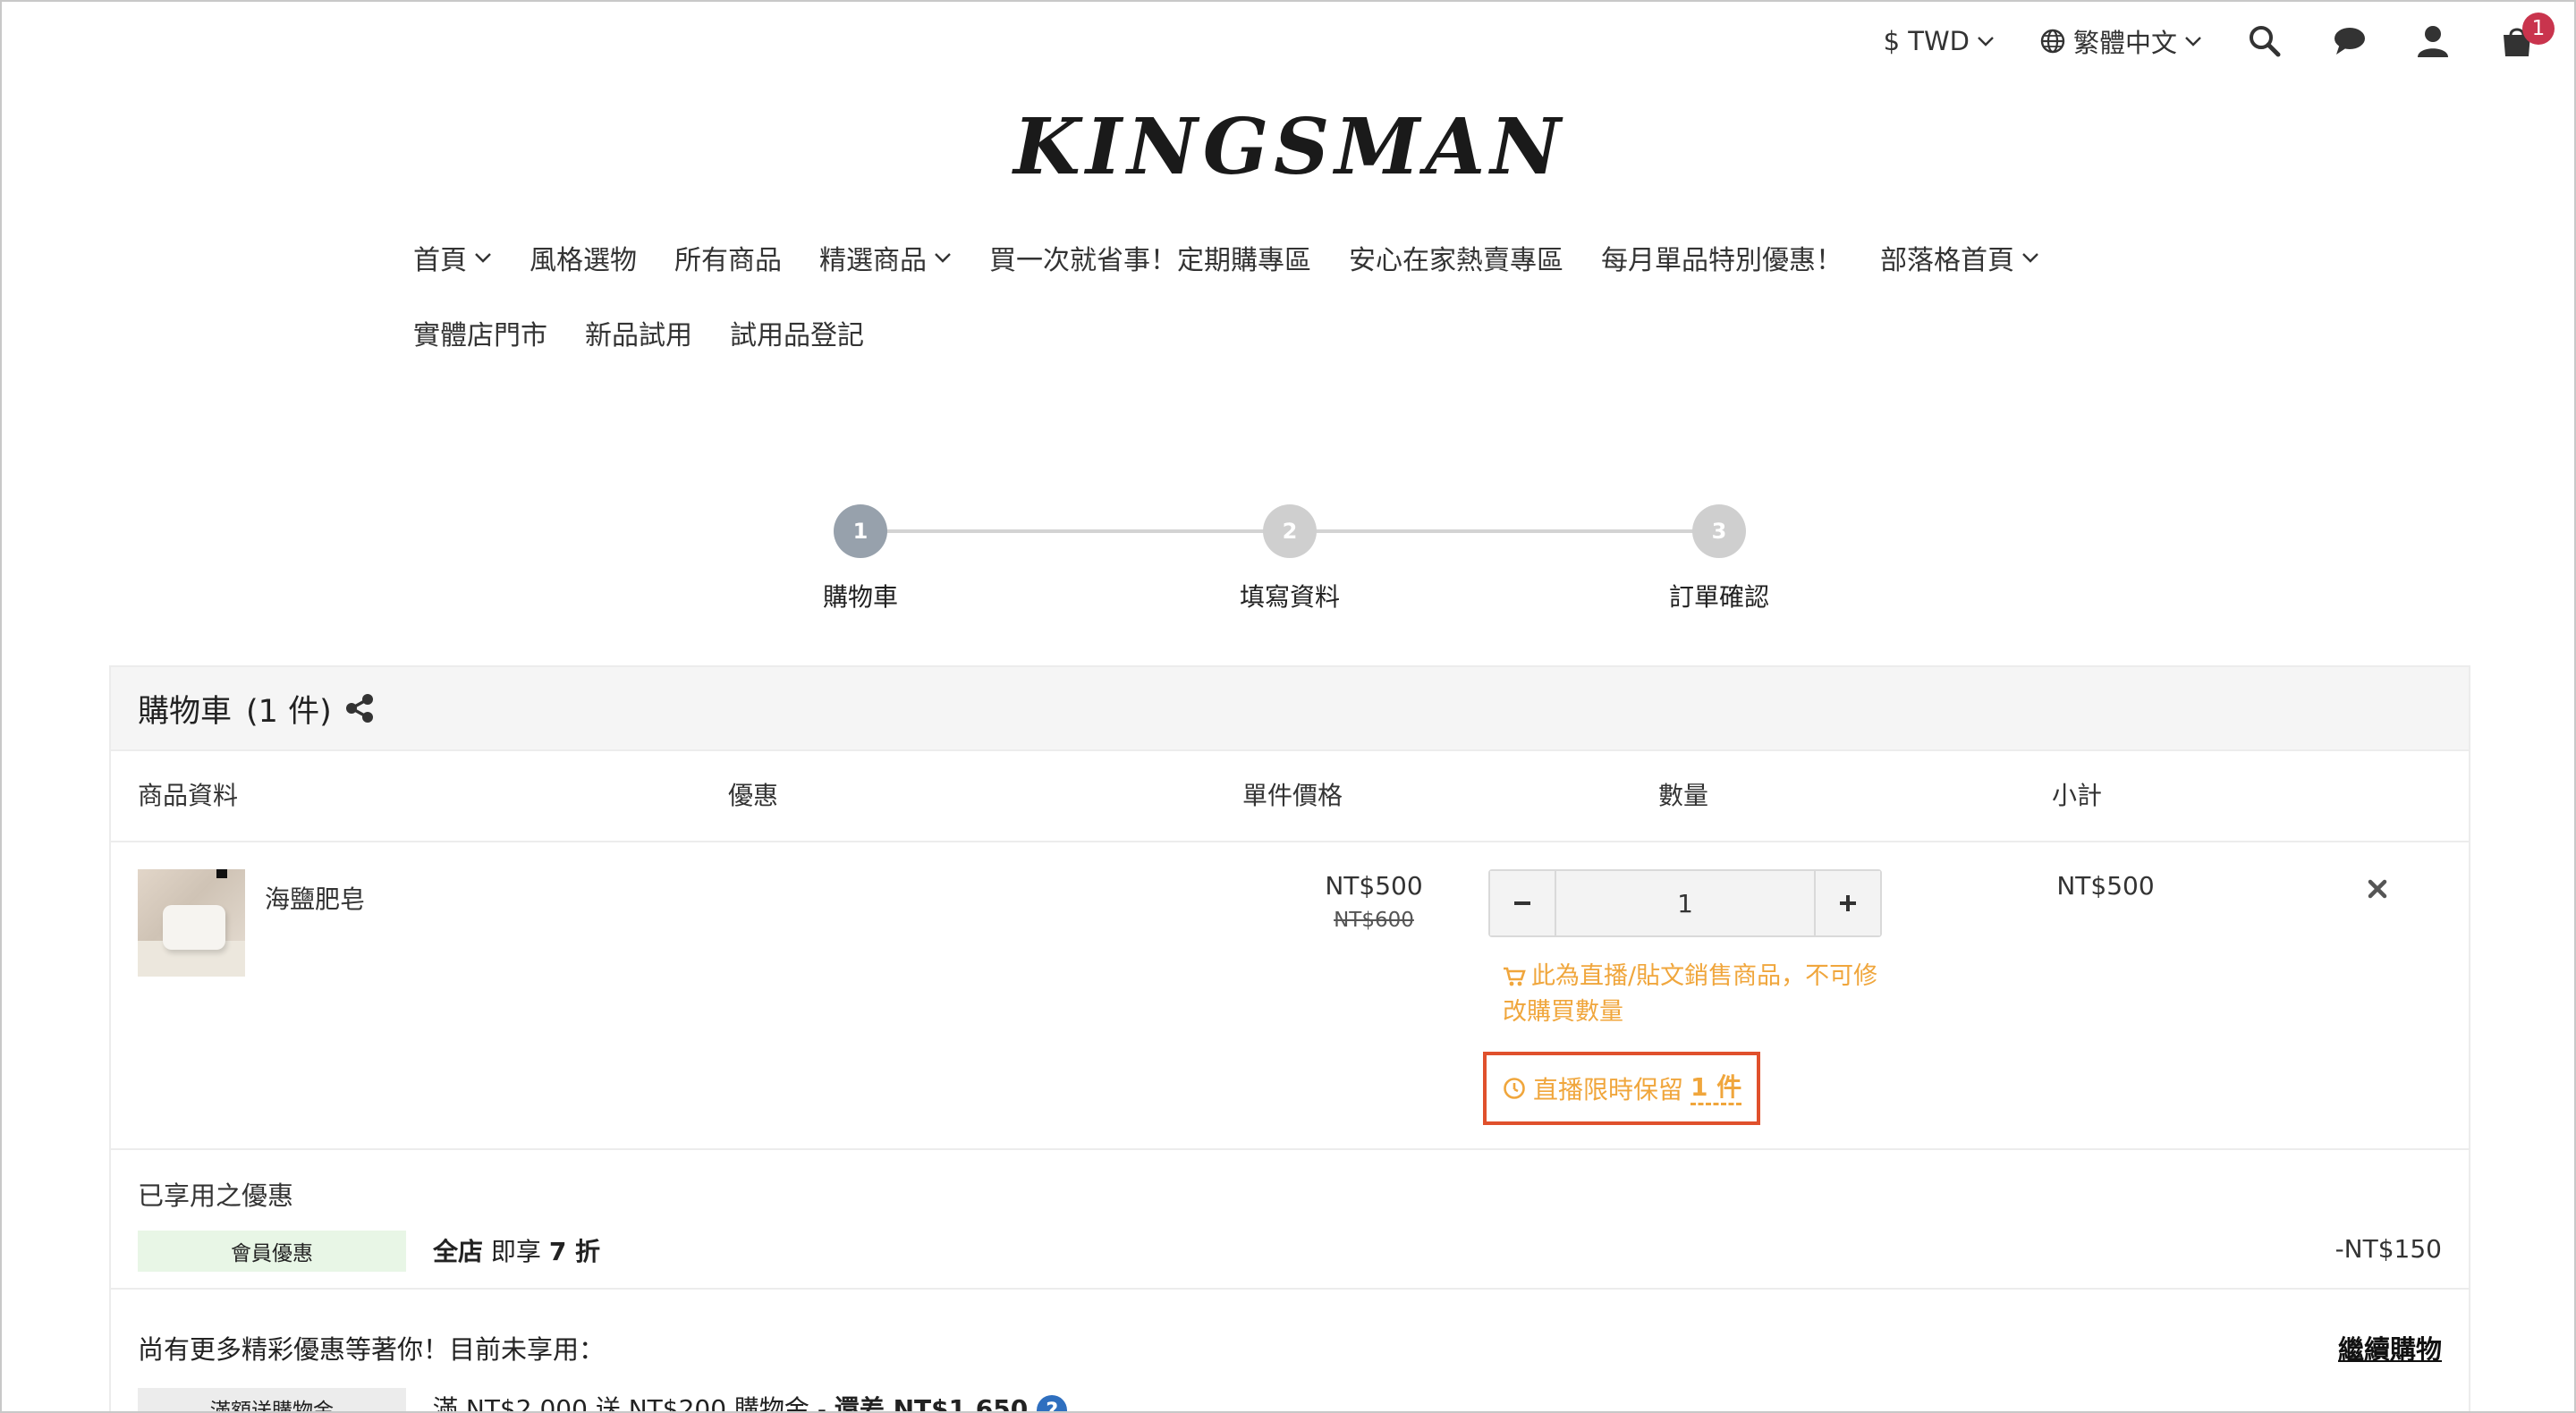 Image resolution: width=2576 pixels, height=1413 pixels. Describe the element at coordinates (272, 1399) in the screenshot. I see `cashback-promo-tag: 滿額送購物金` at that location.